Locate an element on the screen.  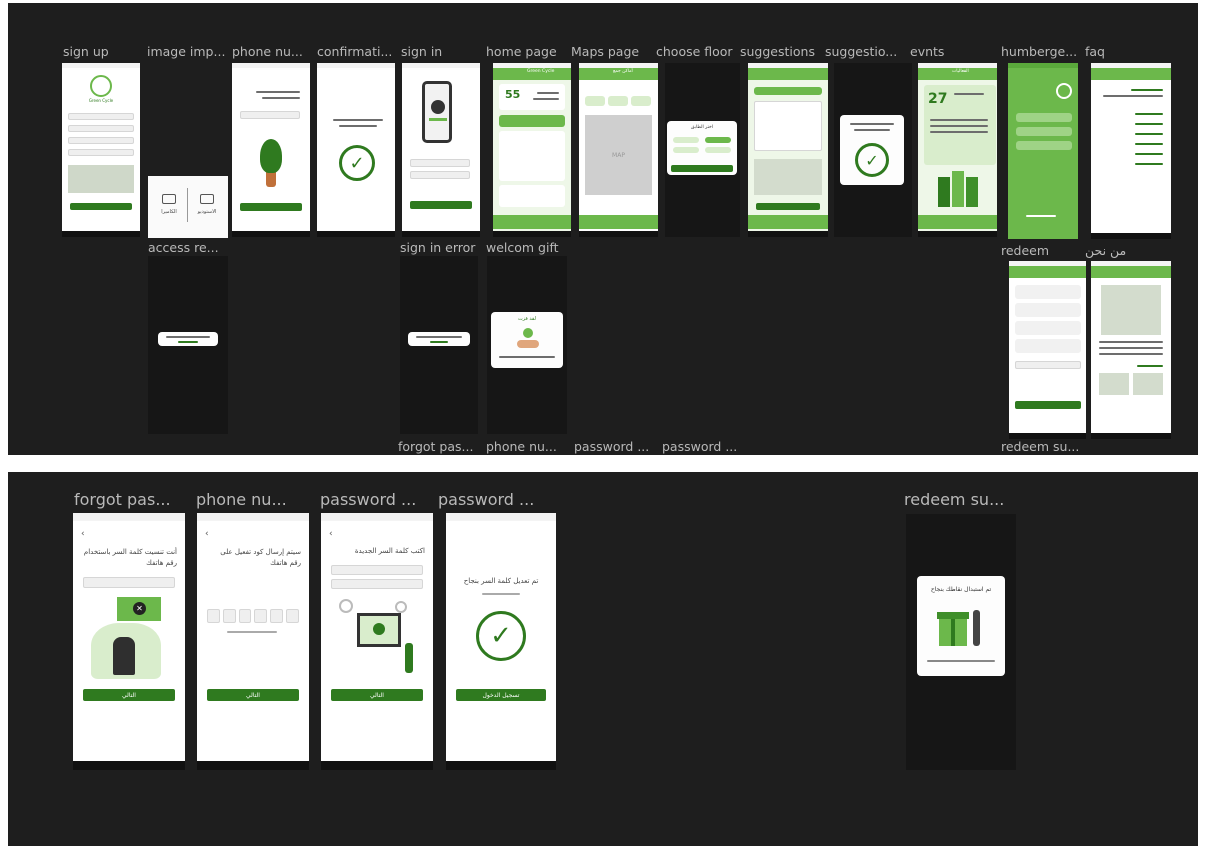
frame-label-home-page: home page is located at coordinates (526, 52).